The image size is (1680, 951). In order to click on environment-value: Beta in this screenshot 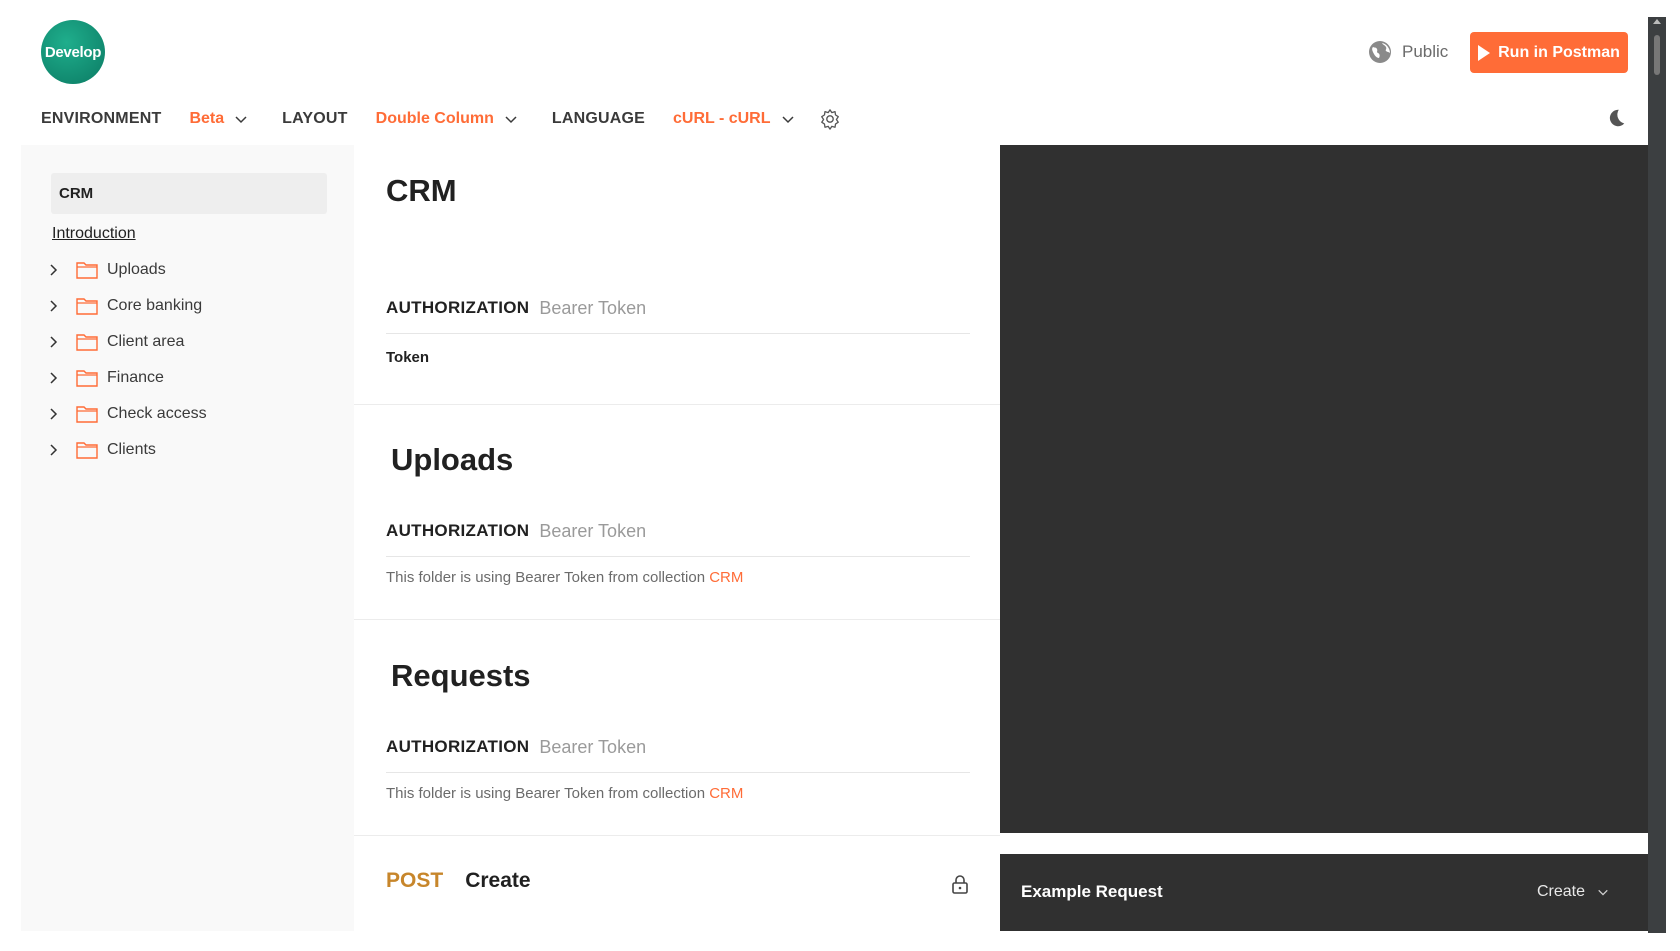, I will do `click(207, 118)`.